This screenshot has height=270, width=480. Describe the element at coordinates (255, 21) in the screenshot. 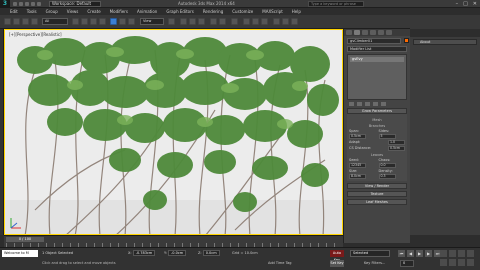

I see `schematic-view-icon` at that location.